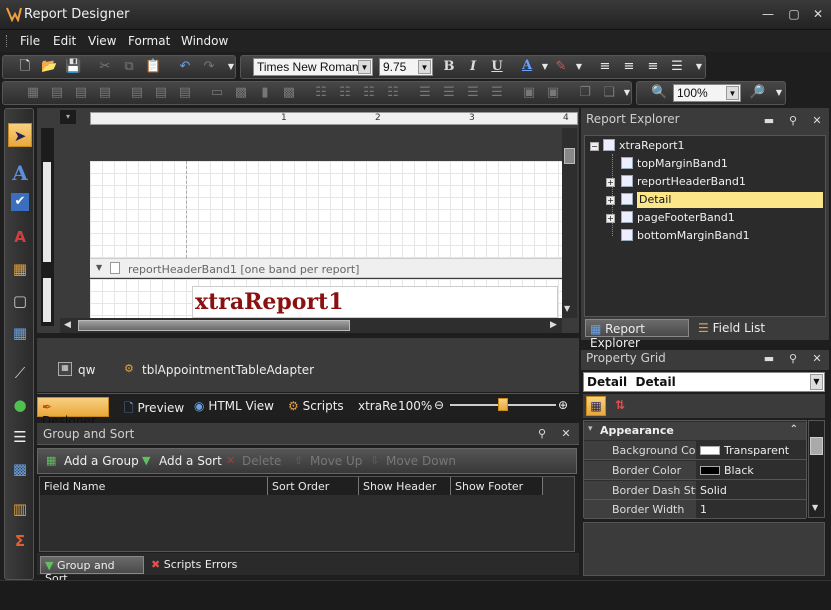 The width and height of the screenshot is (831, 610). I want to click on tab-preview: 🗋 Preview, so click(154, 407).